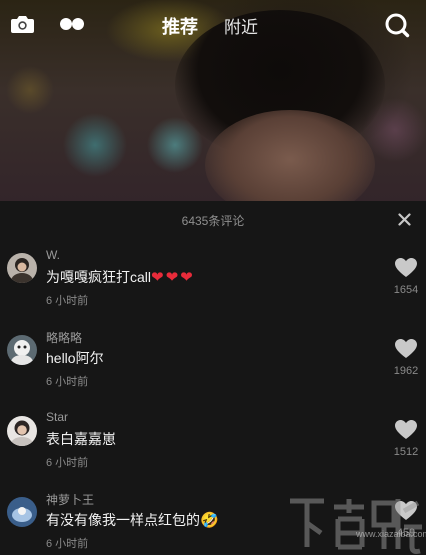 This screenshot has width=426, height=555. Describe the element at coordinates (406, 371) in the screenshot. I see `like-count: 1962` at that location.